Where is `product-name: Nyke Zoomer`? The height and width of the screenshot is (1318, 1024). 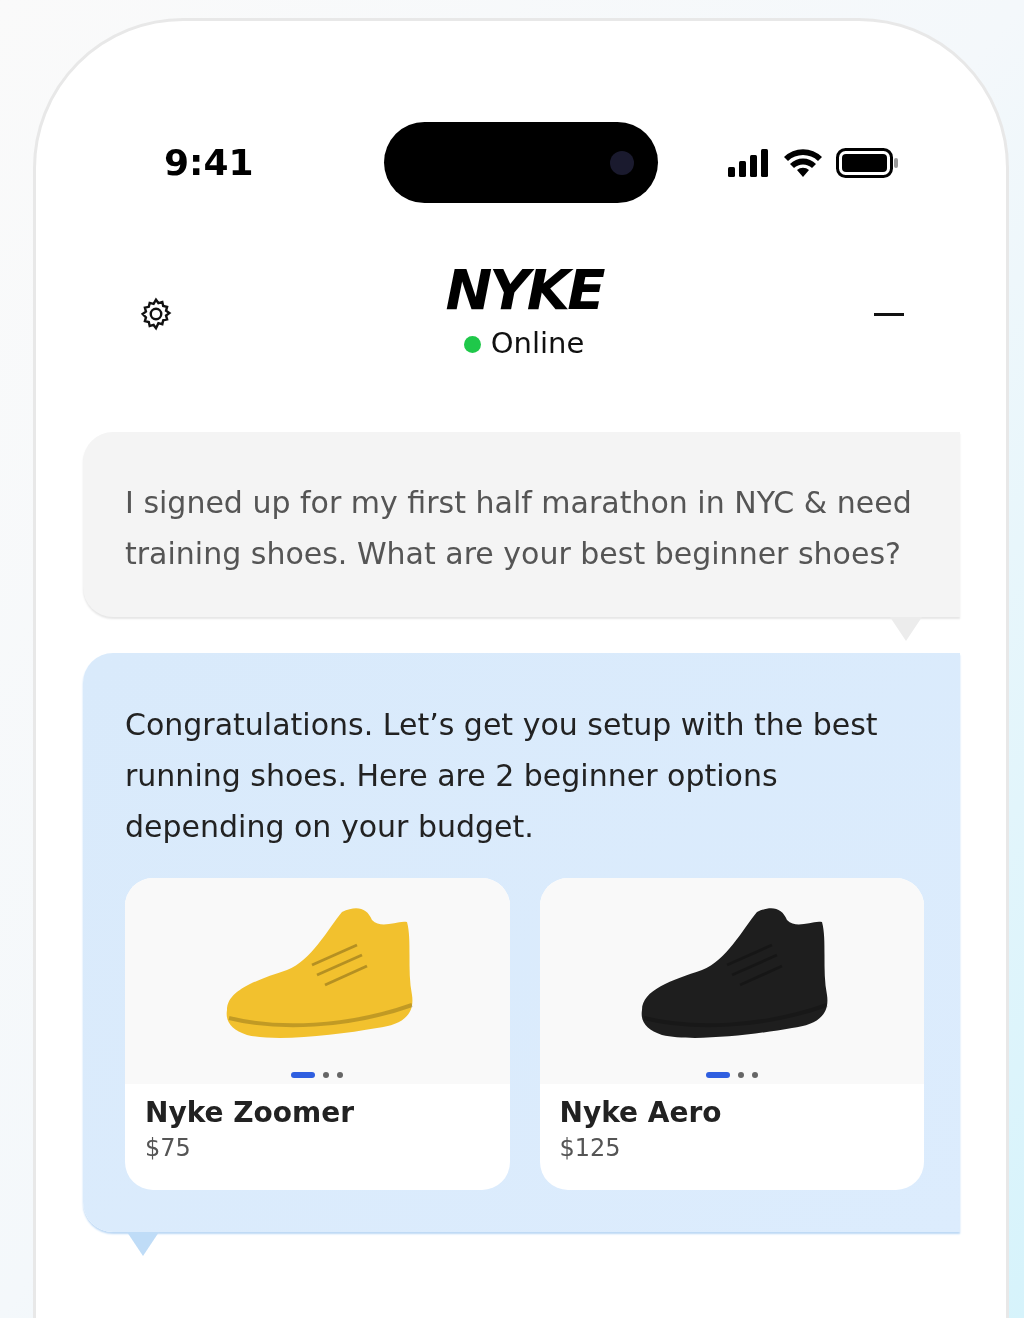 product-name: Nyke Zoomer is located at coordinates (250, 1113).